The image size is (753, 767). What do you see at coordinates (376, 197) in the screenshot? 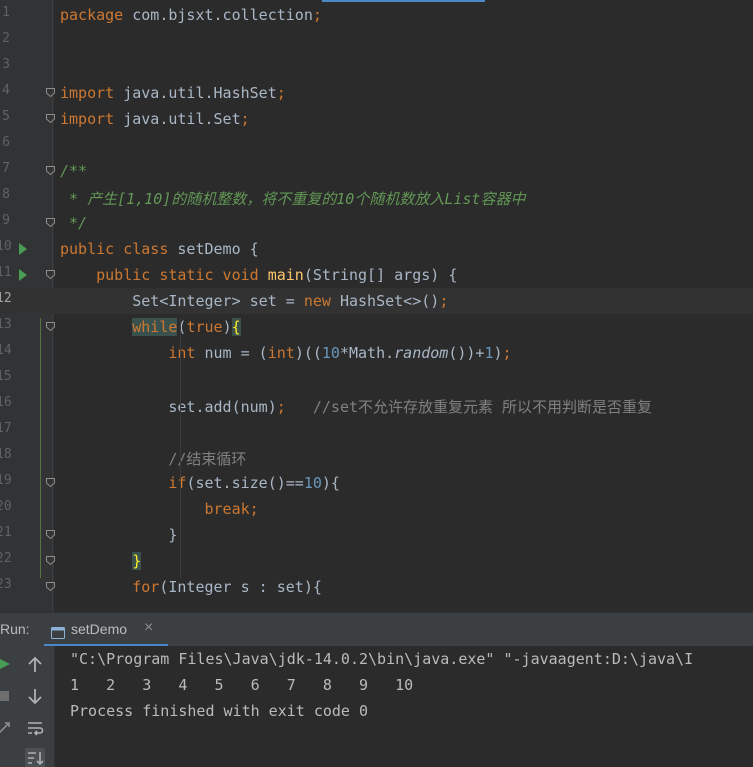
I see `code-line: 8 * 产生[1,10]的随机整数，将不重复的10个随机数放入List容器中` at bounding box center [376, 197].